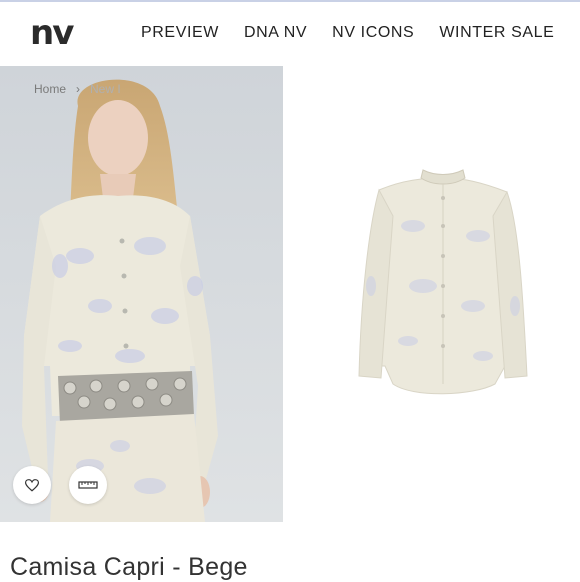 This screenshot has width=580, height=582. What do you see at coordinates (443, 282) in the screenshot?
I see `shirt-illustration` at bounding box center [443, 282].